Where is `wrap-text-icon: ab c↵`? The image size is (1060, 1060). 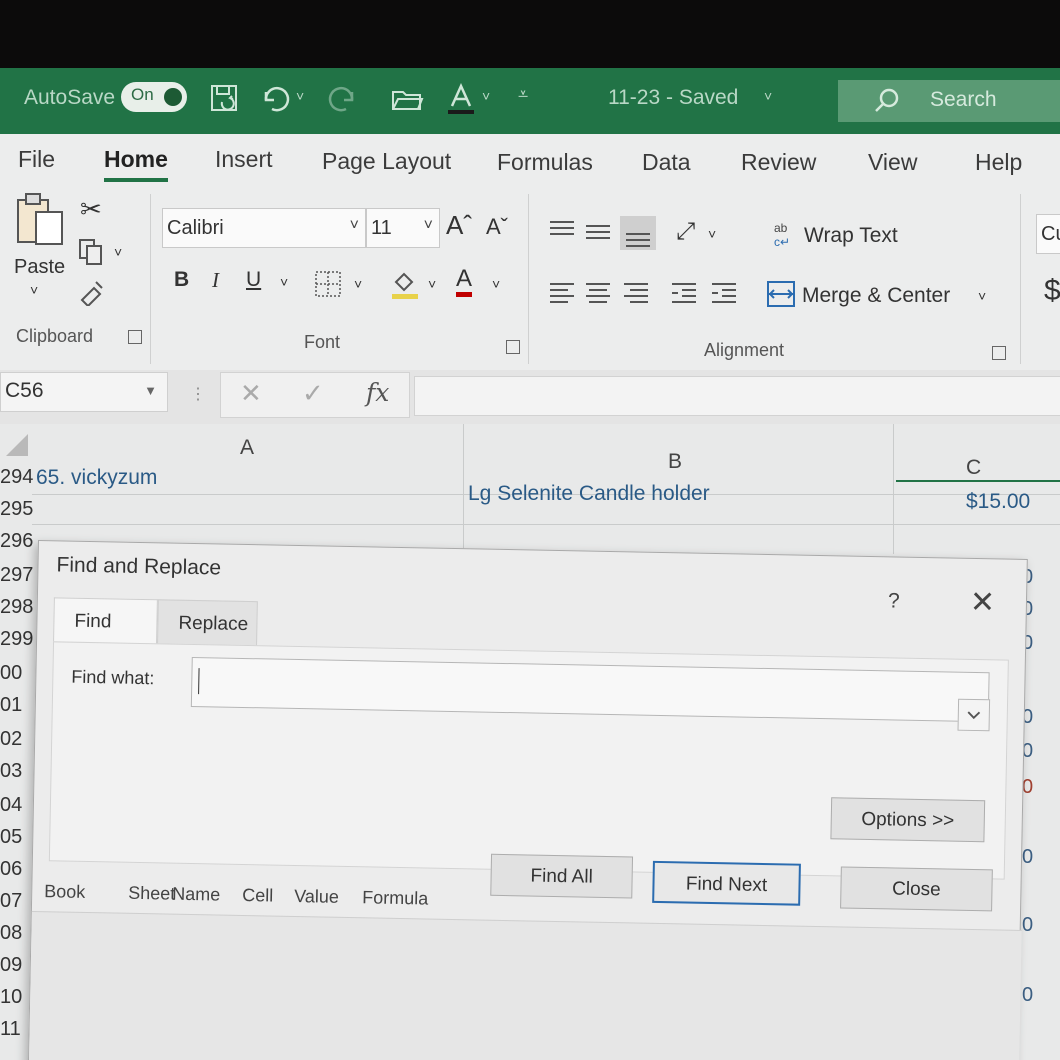 wrap-text-icon: ab c↵ is located at coordinates (786, 235).